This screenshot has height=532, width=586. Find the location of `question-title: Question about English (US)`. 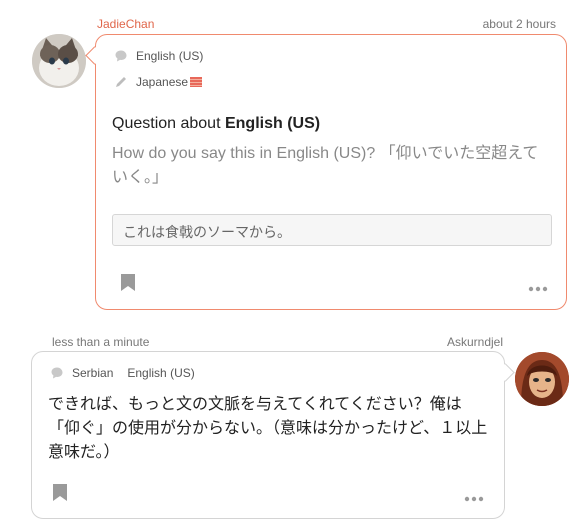

question-title: Question about English (US) is located at coordinates (216, 124).